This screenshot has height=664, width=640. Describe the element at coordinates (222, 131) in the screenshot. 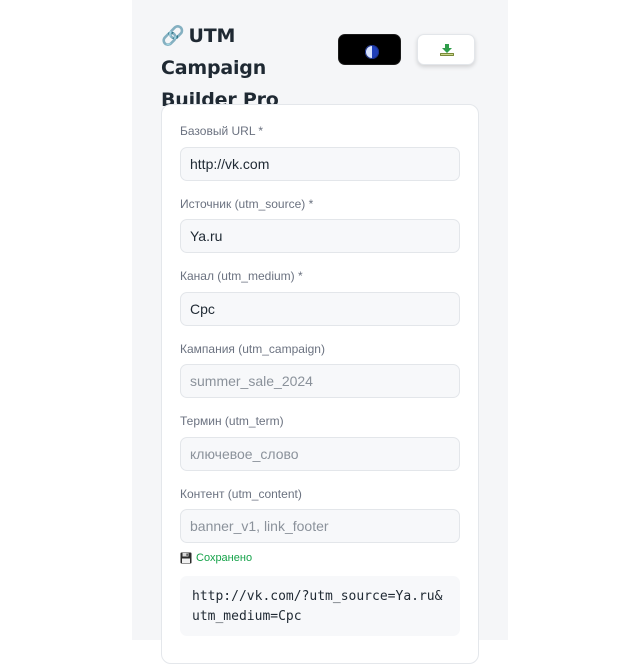

I see `base-url-label: Базовый URL *` at that location.